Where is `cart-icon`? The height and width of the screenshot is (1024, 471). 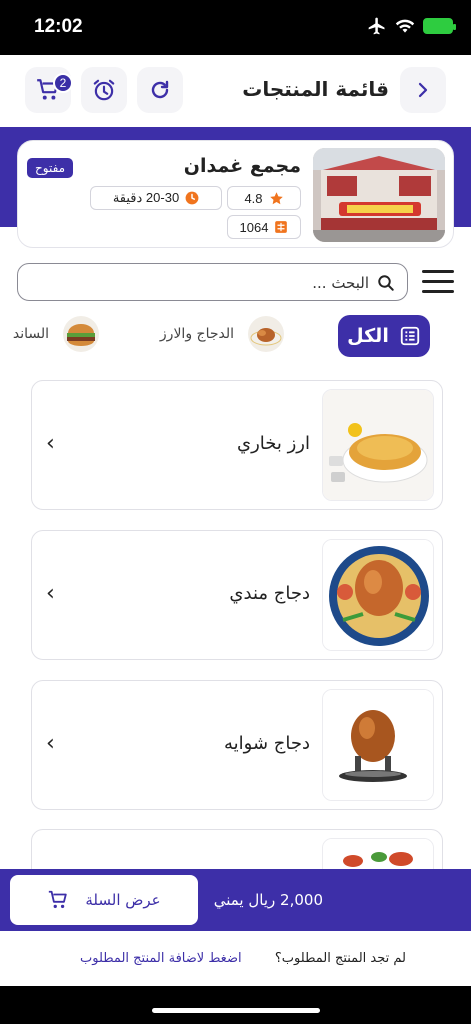
cart-icon is located at coordinates (58, 899).